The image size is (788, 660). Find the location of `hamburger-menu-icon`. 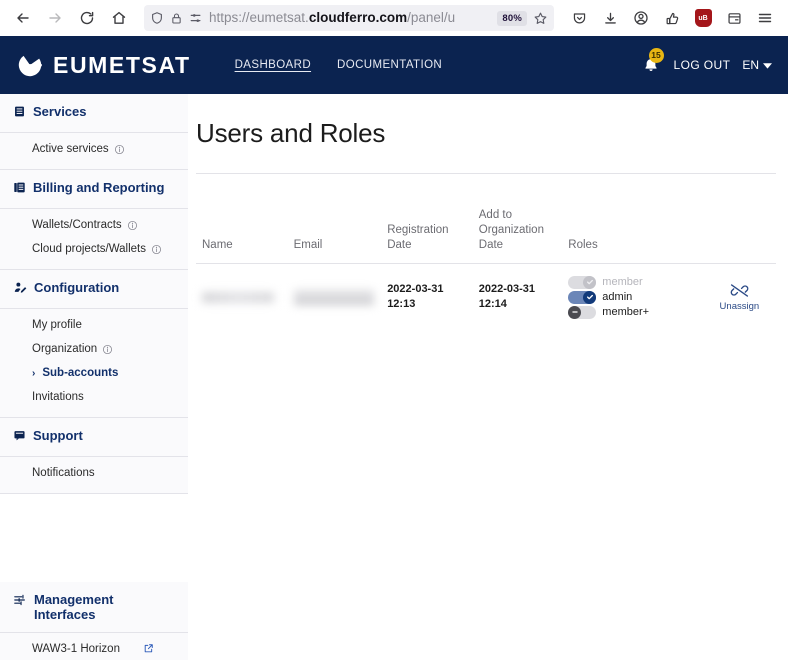

hamburger-menu-icon is located at coordinates (765, 18).